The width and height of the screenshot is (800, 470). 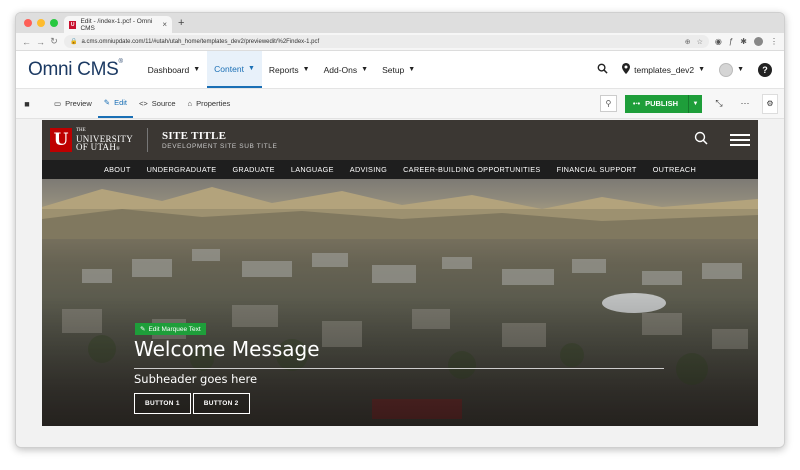 I want to click on new-tab-button: +, so click(x=181, y=23).